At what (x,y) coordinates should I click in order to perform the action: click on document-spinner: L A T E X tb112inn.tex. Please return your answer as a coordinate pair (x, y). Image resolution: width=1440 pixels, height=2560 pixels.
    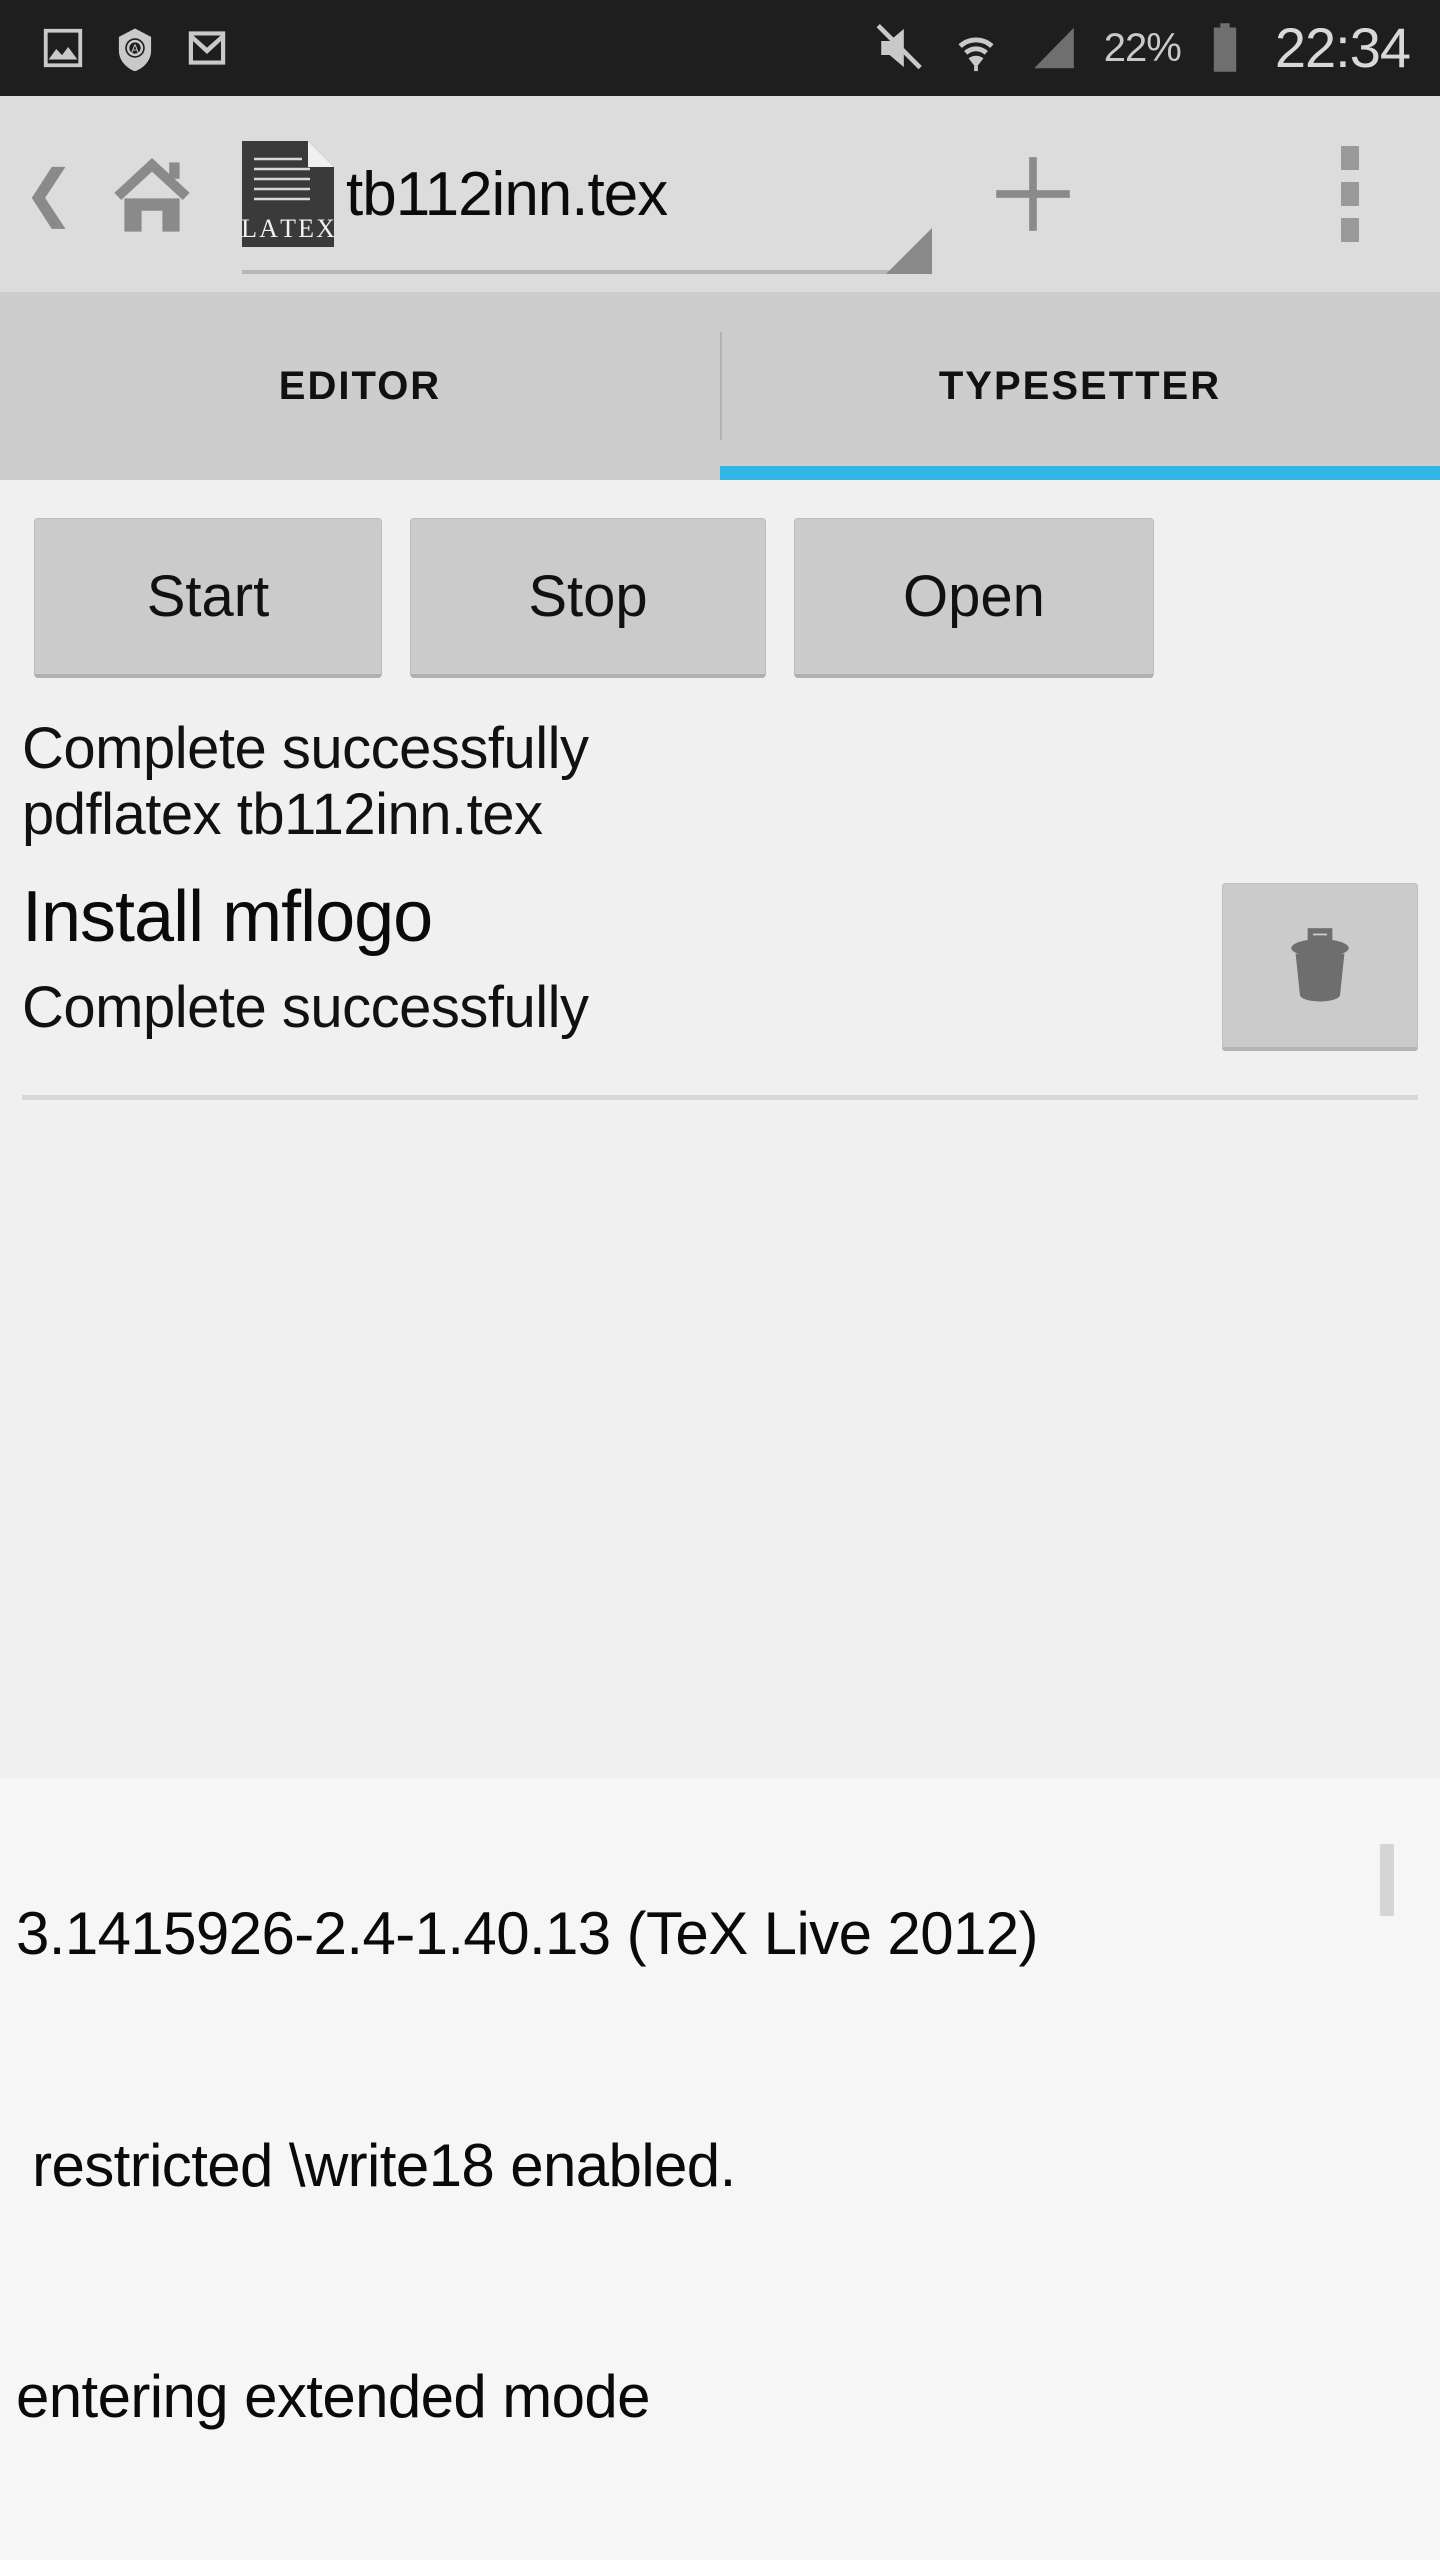
    Looking at the image, I should click on (586, 199).